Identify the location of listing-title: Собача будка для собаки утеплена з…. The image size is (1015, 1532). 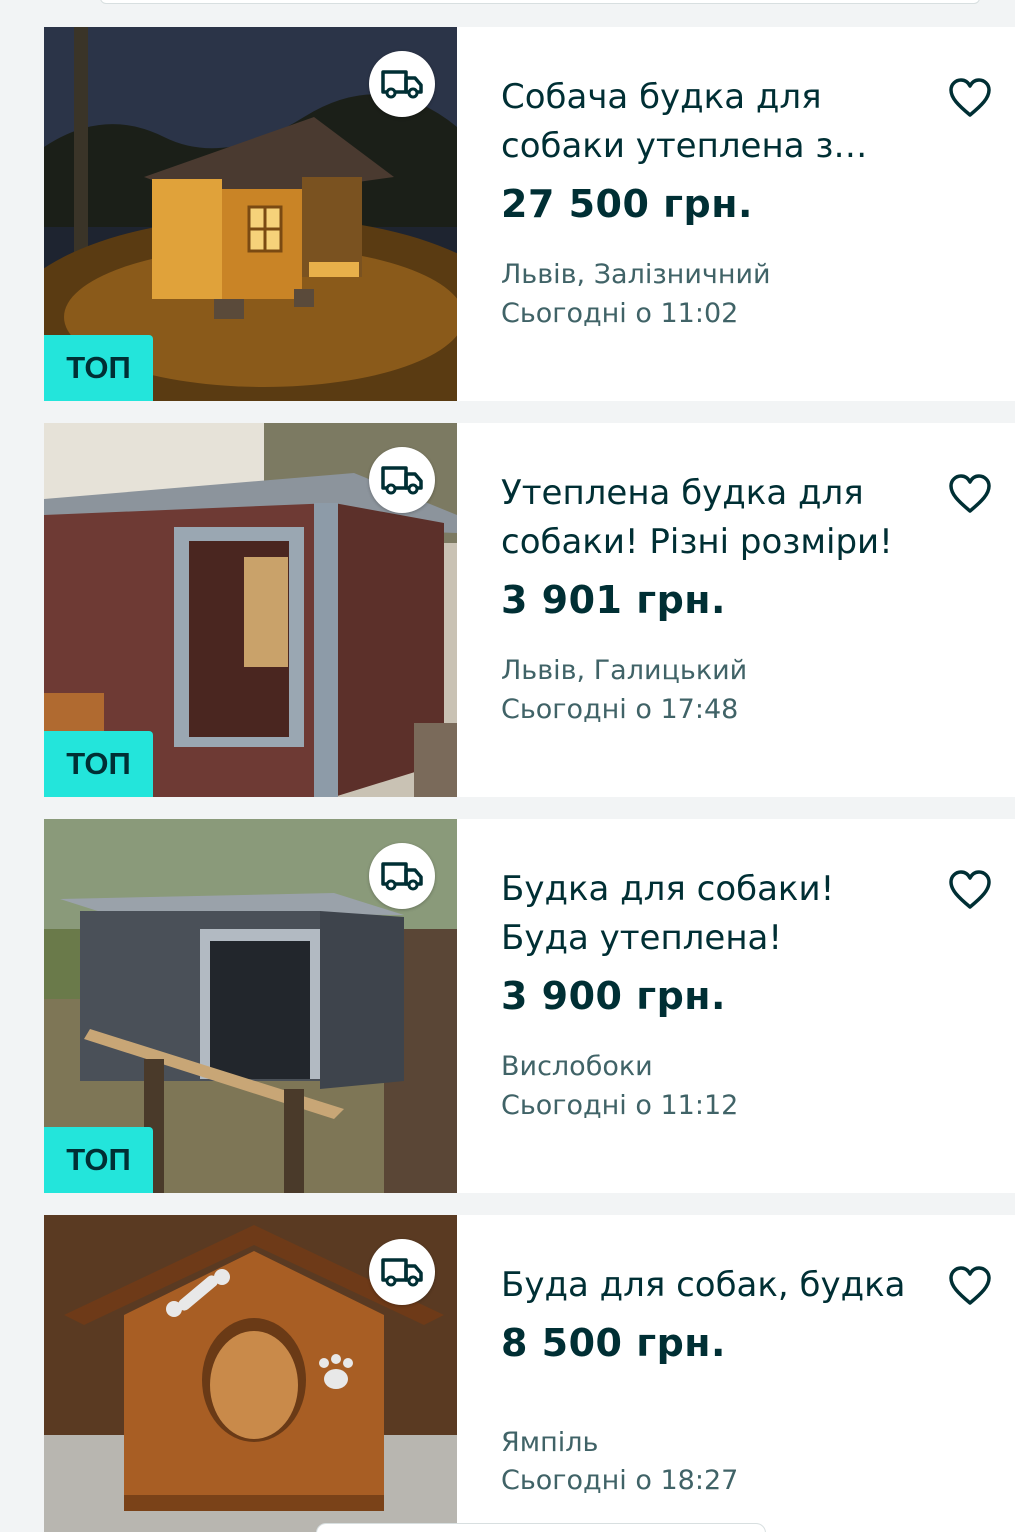
(716, 122).